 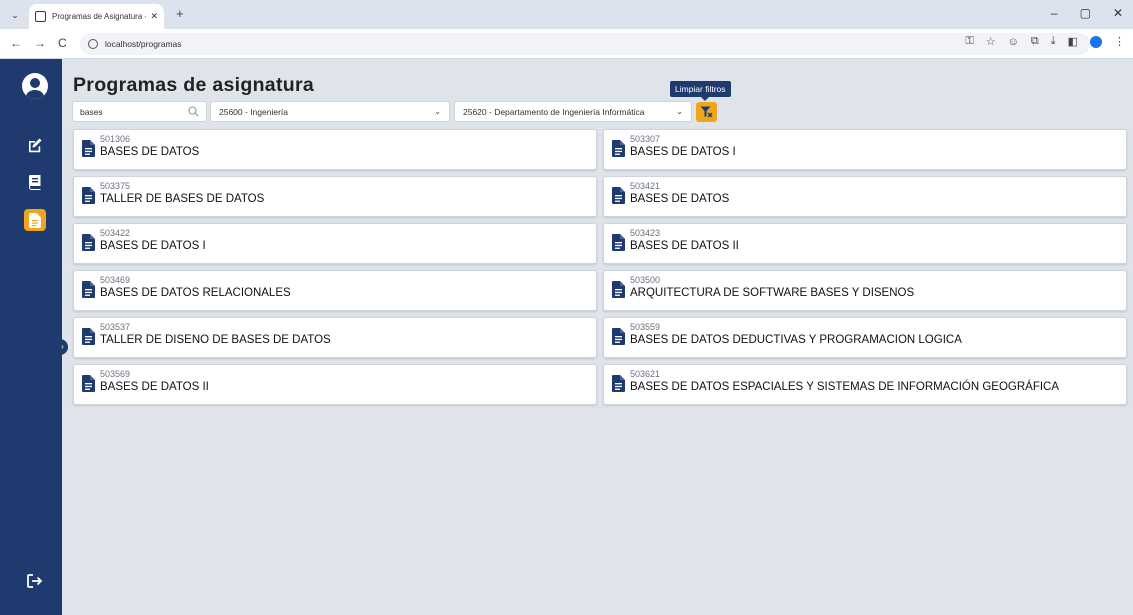 What do you see at coordinates (1013, 42) in the screenshot?
I see `extension-face-icon: ☺` at bounding box center [1013, 42].